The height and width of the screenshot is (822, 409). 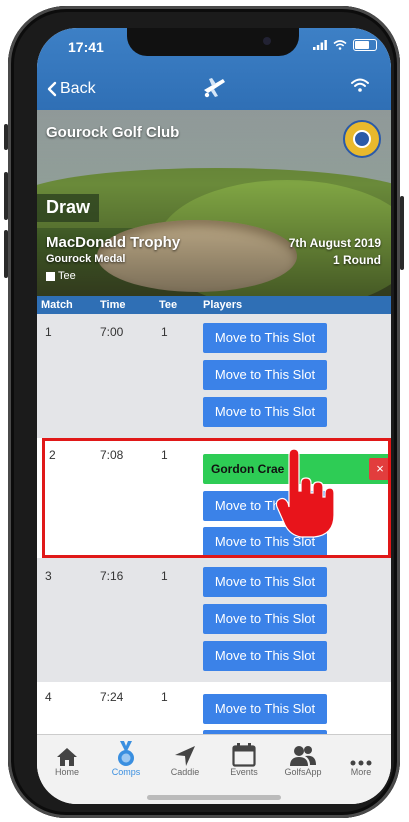 I want to click on club-name: Gourock Golf Club, so click(x=113, y=132).